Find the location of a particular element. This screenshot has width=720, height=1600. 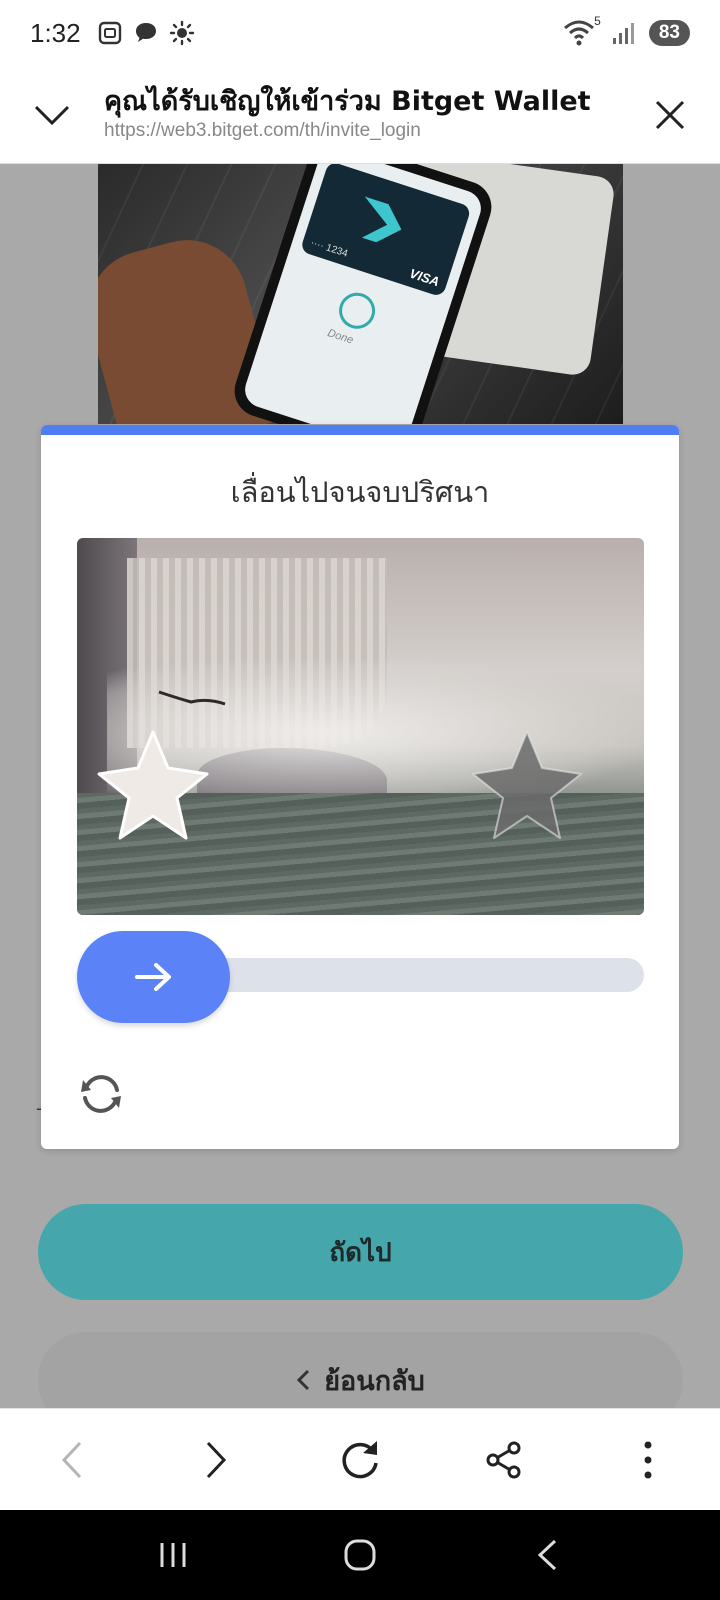

next-button: ถัดไป is located at coordinates (360, 1252).